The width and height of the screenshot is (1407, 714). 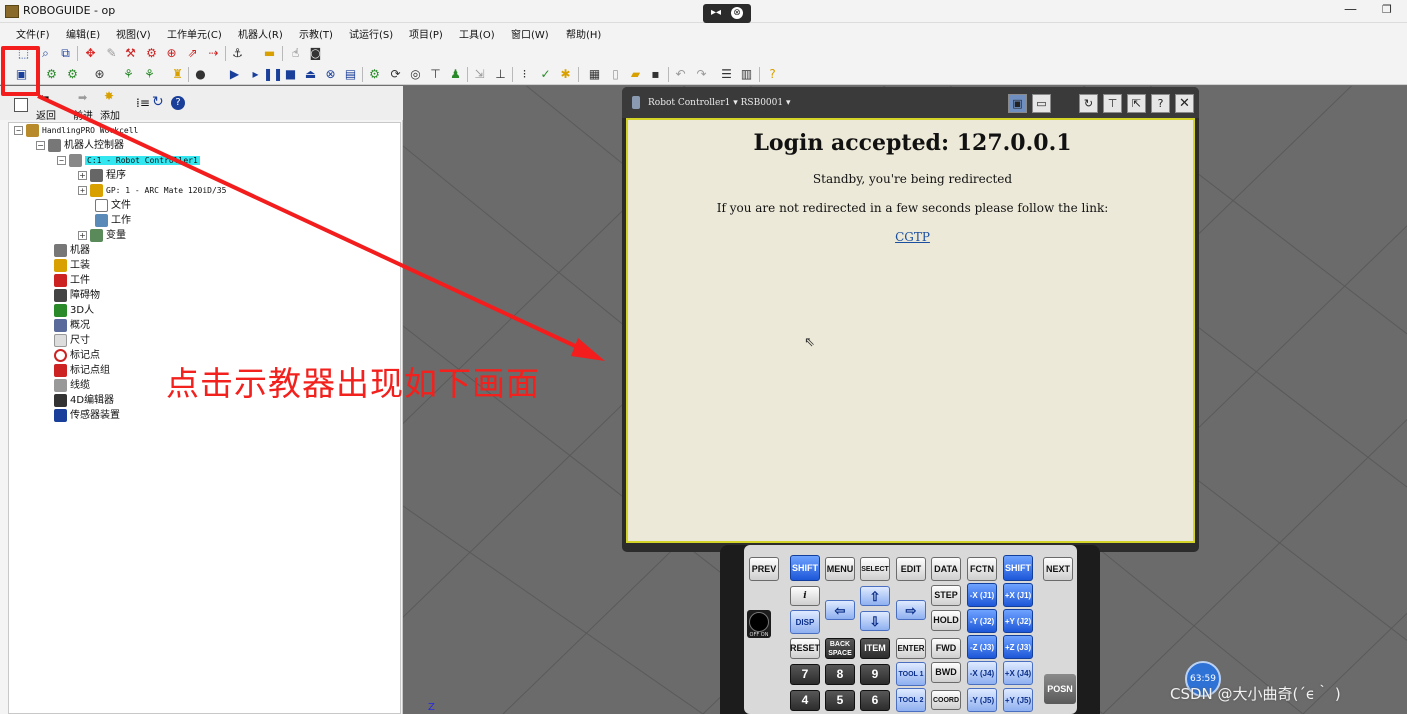 I want to click on teach-pendant-button-highlight, so click(x=20, y=71).